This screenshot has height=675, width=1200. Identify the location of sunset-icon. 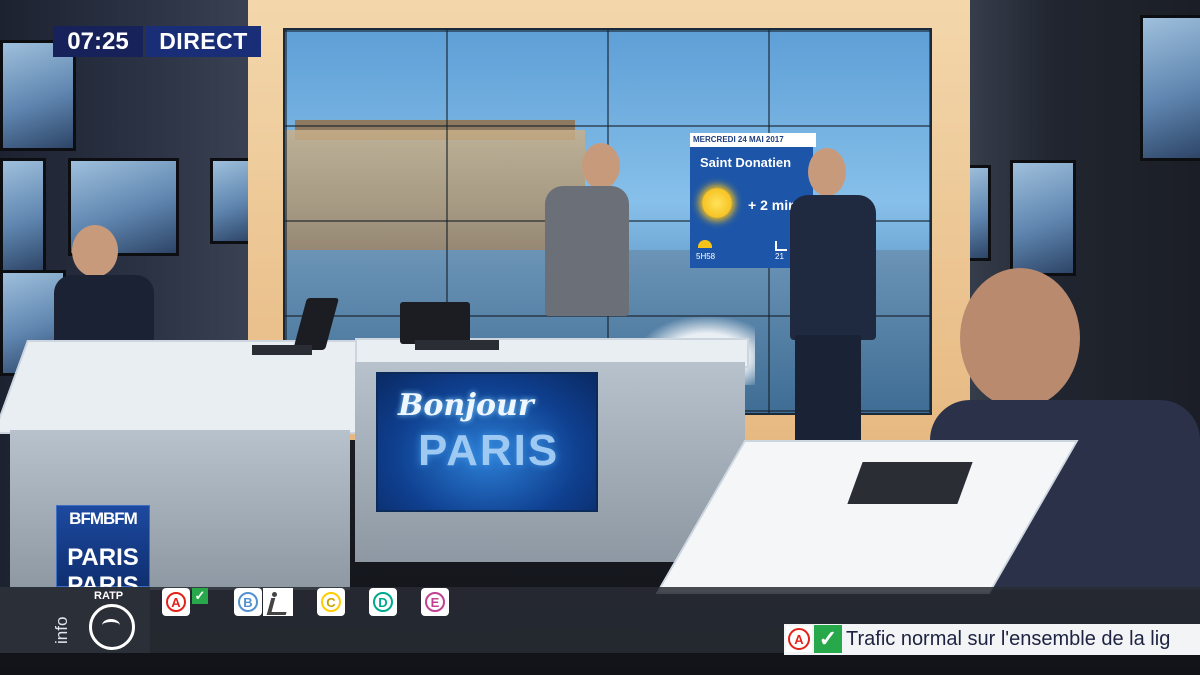
(781, 246).